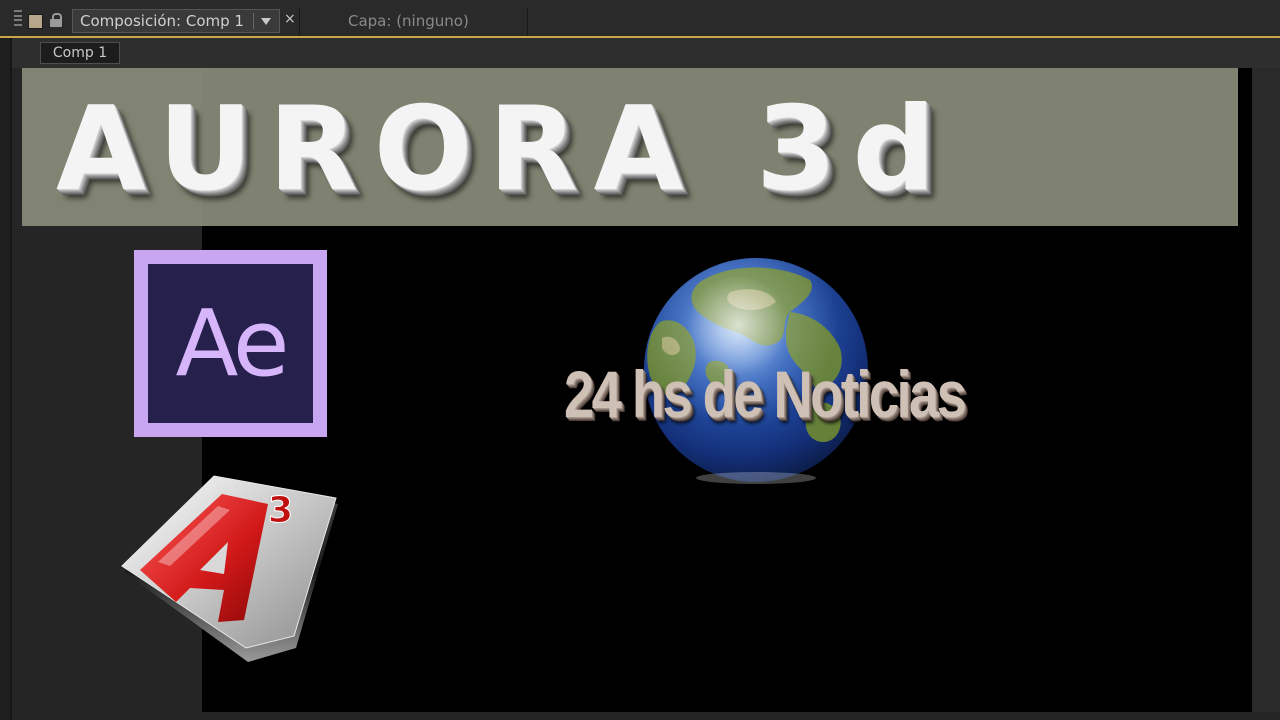 The width and height of the screenshot is (1280, 720). Describe the element at coordinates (266, 21) in the screenshot. I see `dropdown-arrow-icon` at that location.